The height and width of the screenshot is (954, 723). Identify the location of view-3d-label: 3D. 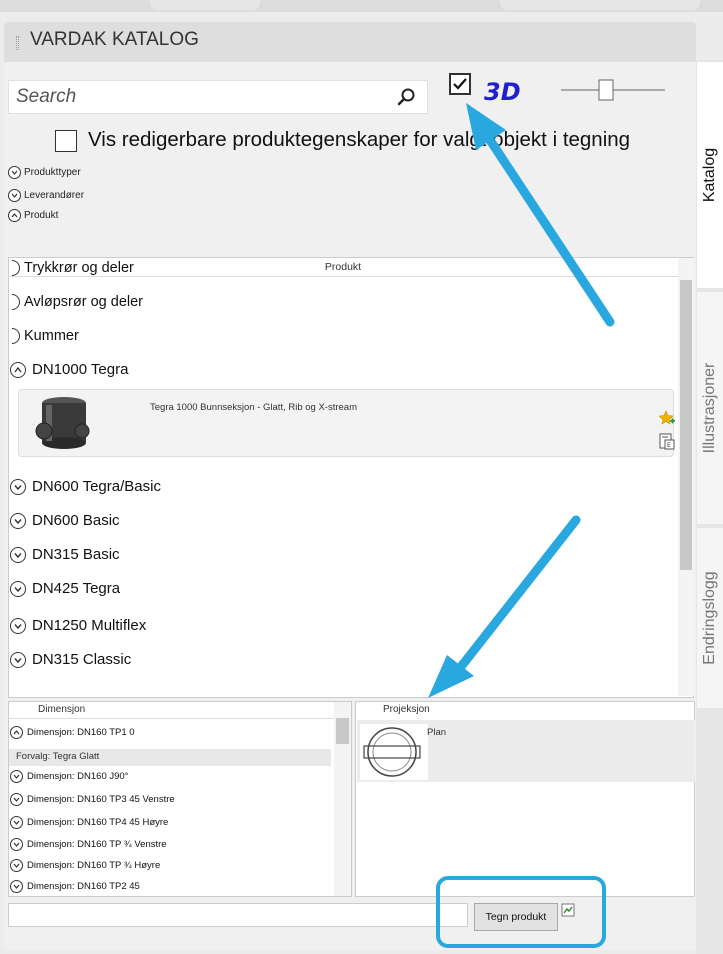
(502, 92).